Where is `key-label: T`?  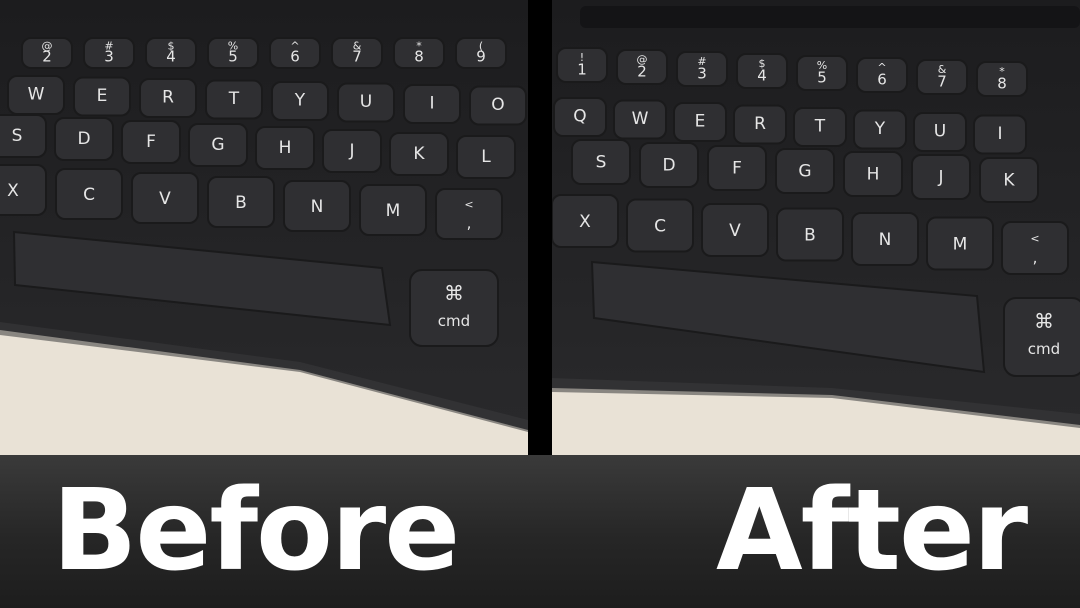 key-label: T is located at coordinates (234, 99).